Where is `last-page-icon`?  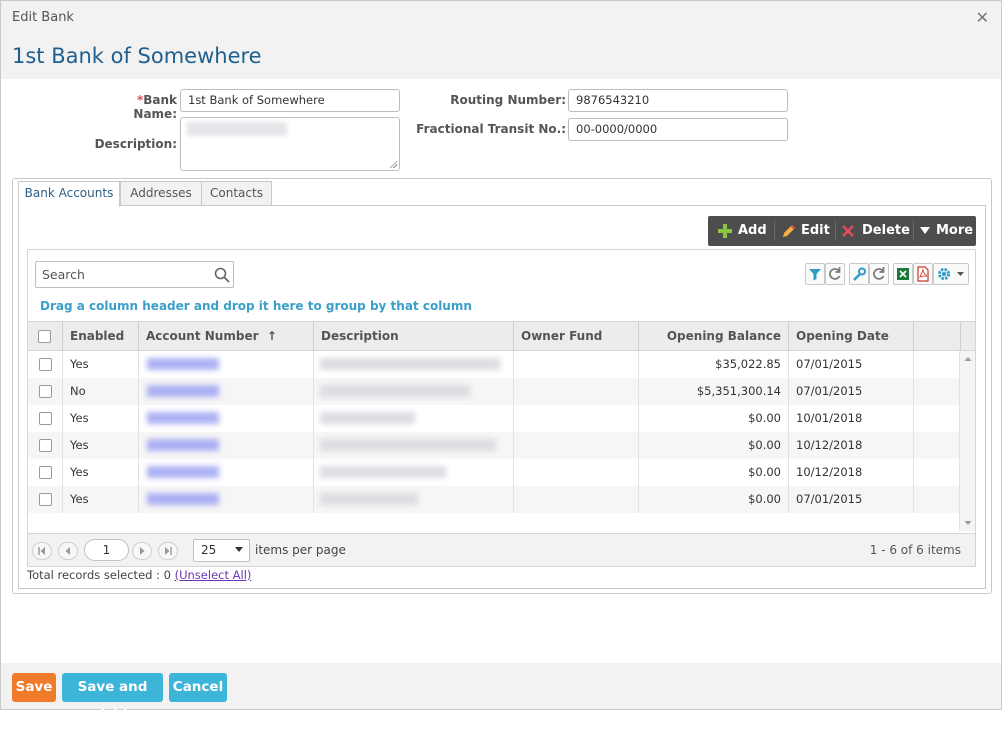
last-page-icon is located at coordinates (168, 551).